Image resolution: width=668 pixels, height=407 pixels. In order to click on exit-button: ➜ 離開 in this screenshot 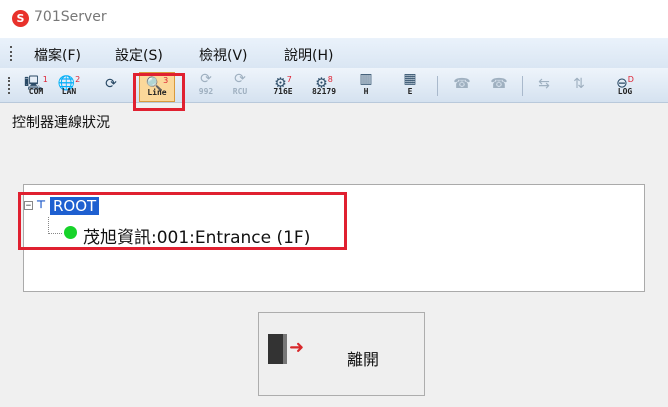, I will do `click(341, 354)`.